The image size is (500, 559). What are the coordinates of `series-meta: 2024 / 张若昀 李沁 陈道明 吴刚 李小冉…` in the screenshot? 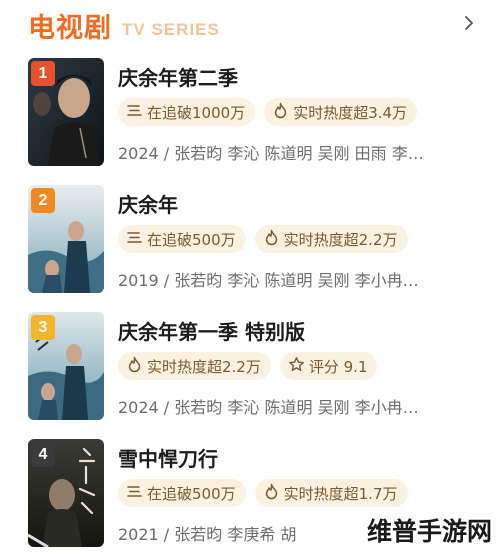 It's located at (268, 407).